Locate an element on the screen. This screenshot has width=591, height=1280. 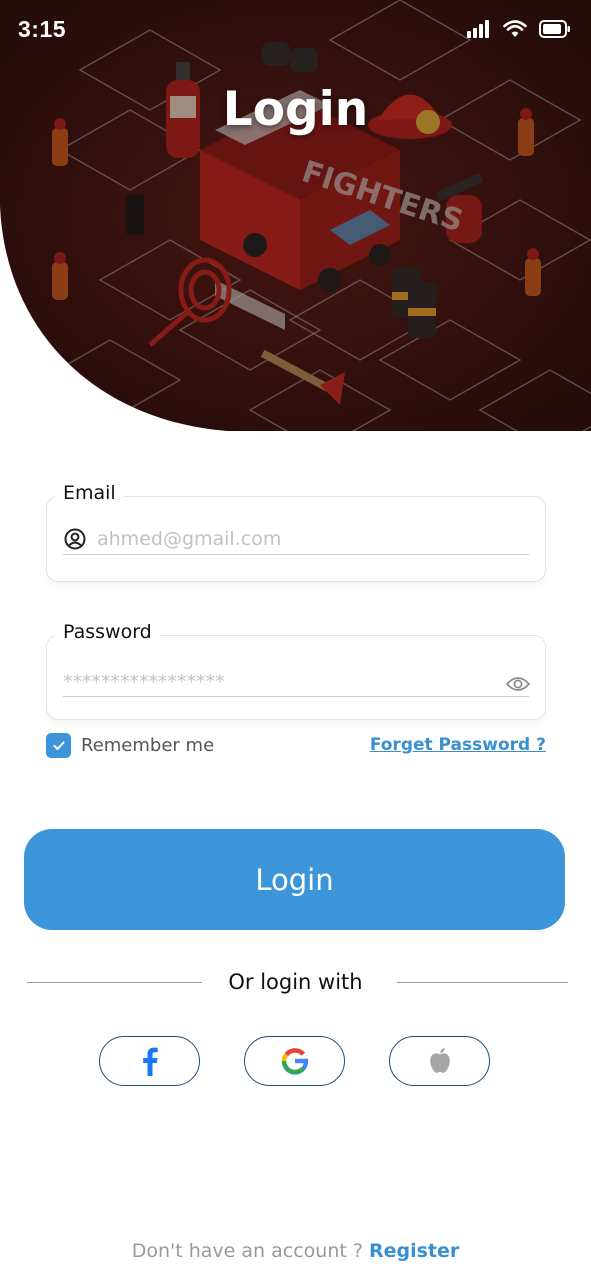
password-label: Password is located at coordinates (107, 632).